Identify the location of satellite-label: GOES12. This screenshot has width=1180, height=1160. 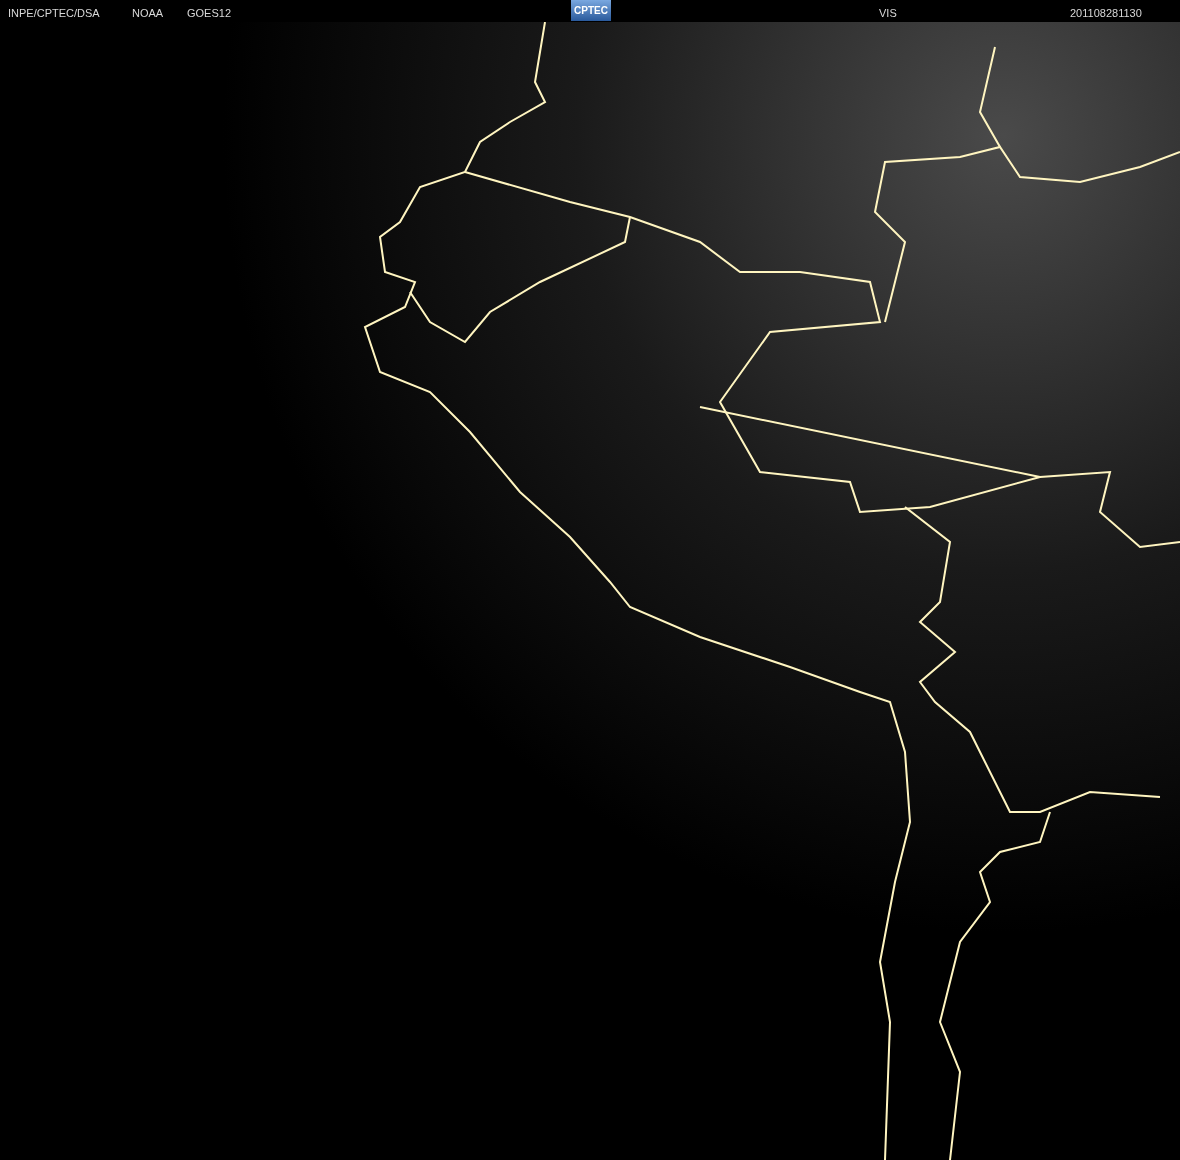
(209, 13).